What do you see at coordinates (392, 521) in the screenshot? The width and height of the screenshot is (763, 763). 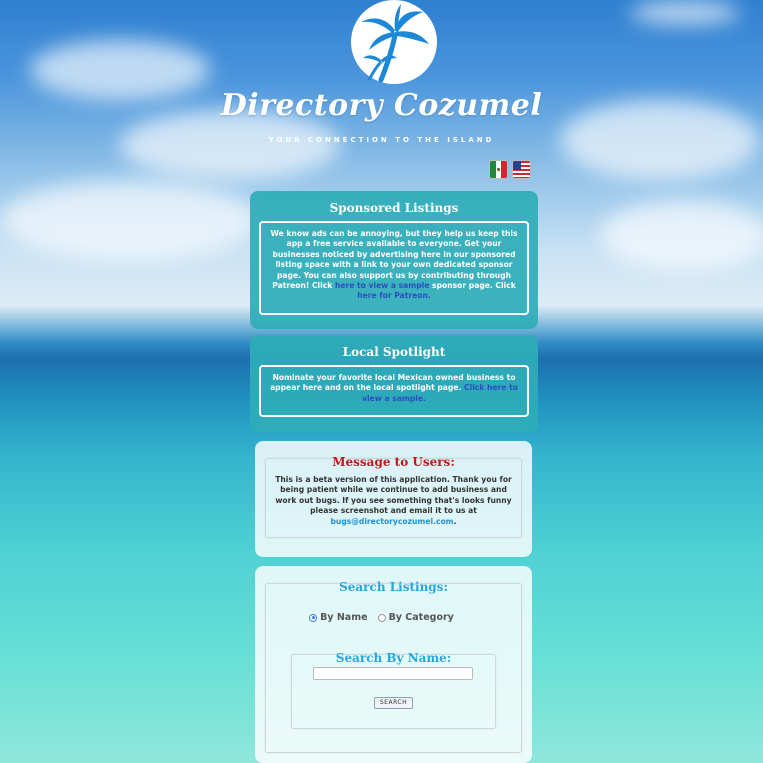 I see `bug-email-link: bugs@directorycozumel.com` at bounding box center [392, 521].